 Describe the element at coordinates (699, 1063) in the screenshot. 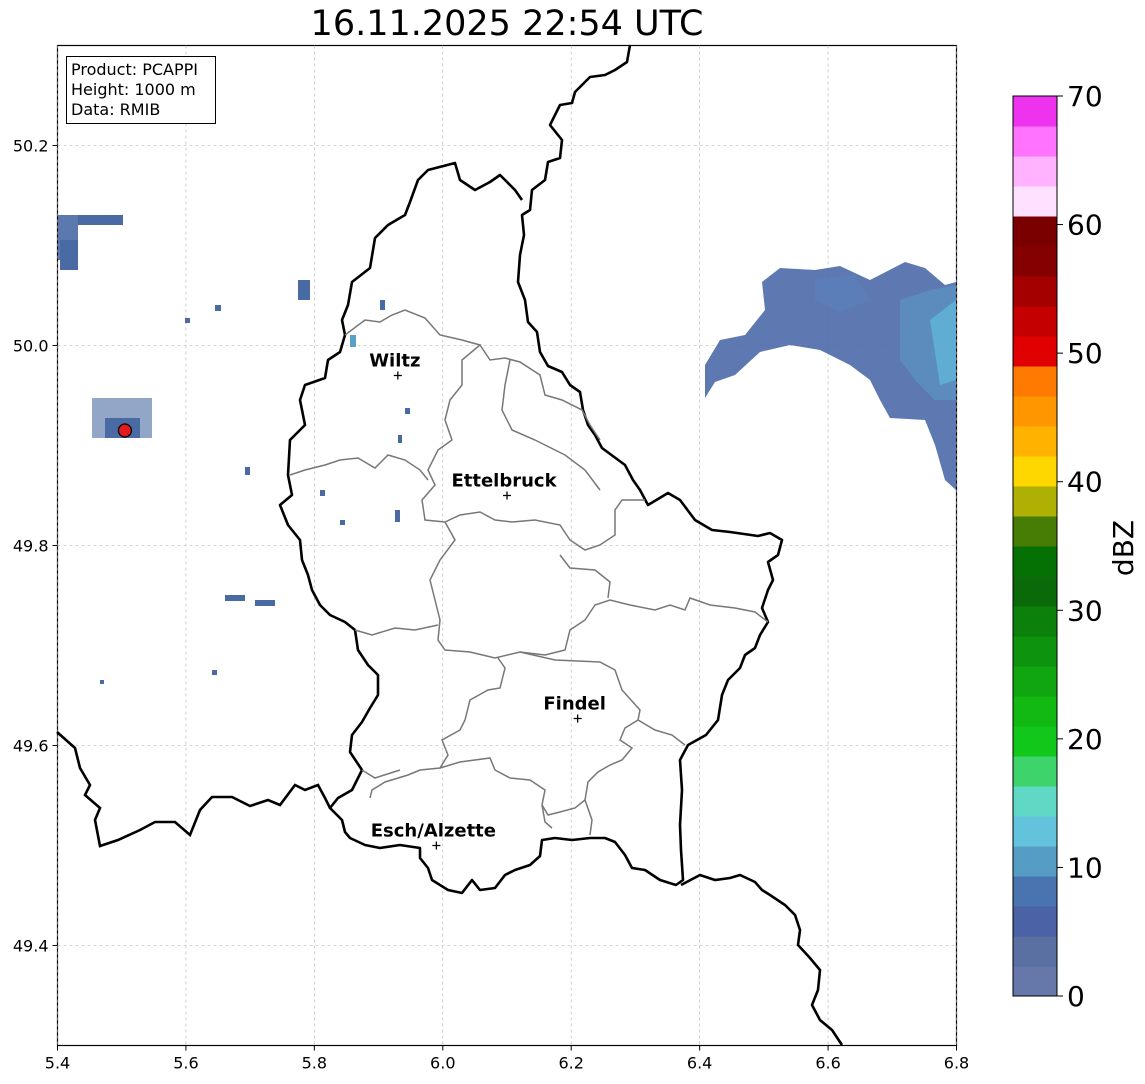

I see `x-tick-label: 6.4` at that location.